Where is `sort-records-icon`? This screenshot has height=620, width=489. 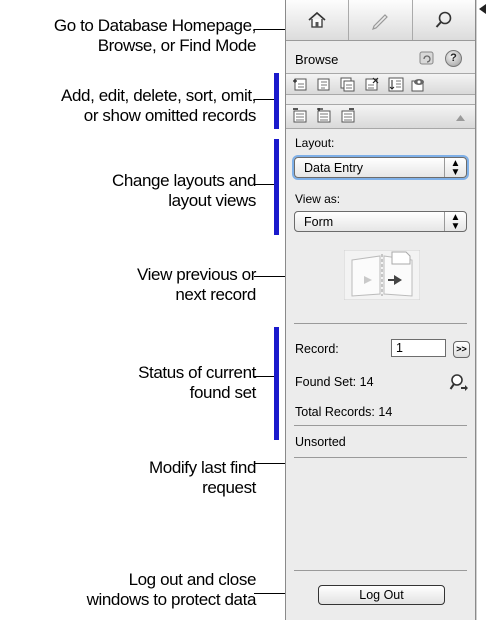
sort-records-icon is located at coordinates (396, 84).